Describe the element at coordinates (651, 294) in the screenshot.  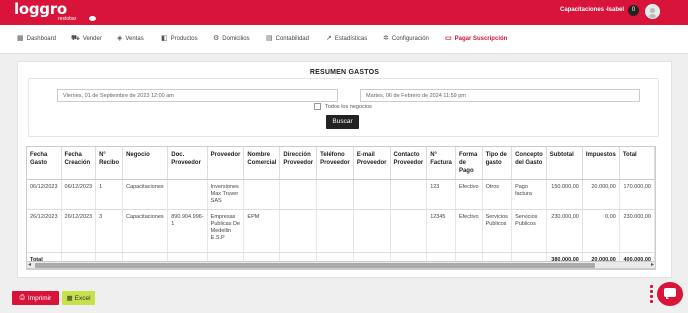
I see `chat-handle-icon` at that location.